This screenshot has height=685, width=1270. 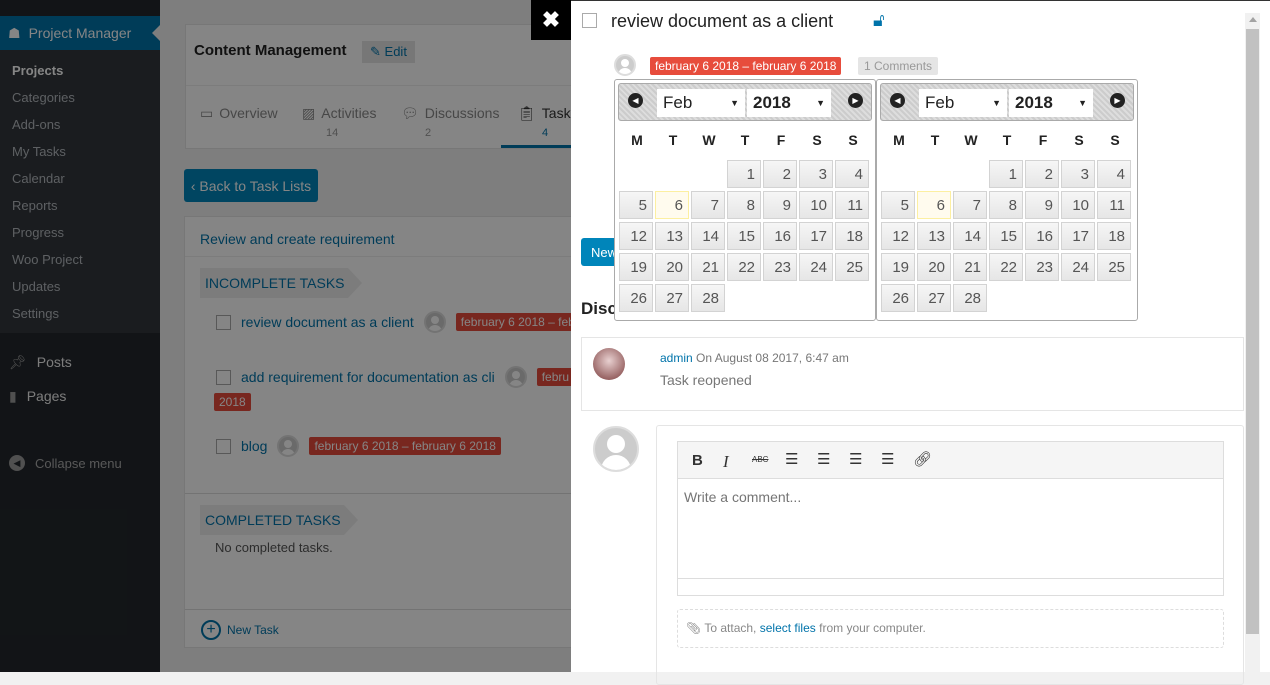 What do you see at coordinates (697, 460) in the screenshot?
I see `bold-icon: B` at bounding box center [697, 460].